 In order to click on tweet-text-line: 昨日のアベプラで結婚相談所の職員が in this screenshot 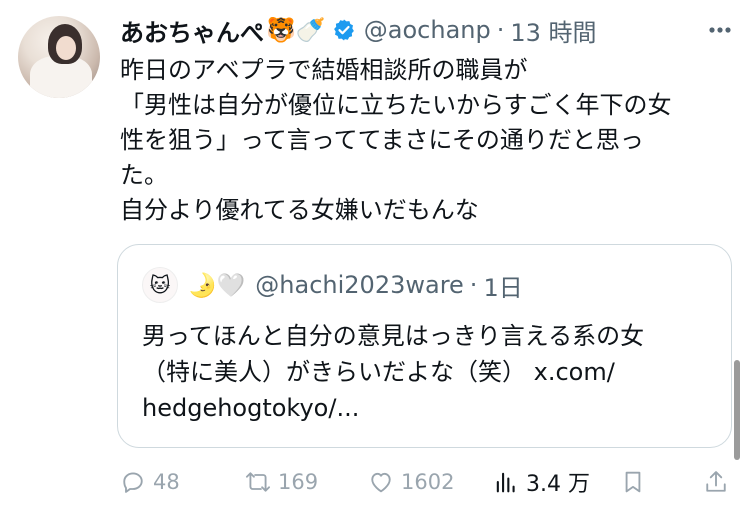, I will do `click(324, 70)`.